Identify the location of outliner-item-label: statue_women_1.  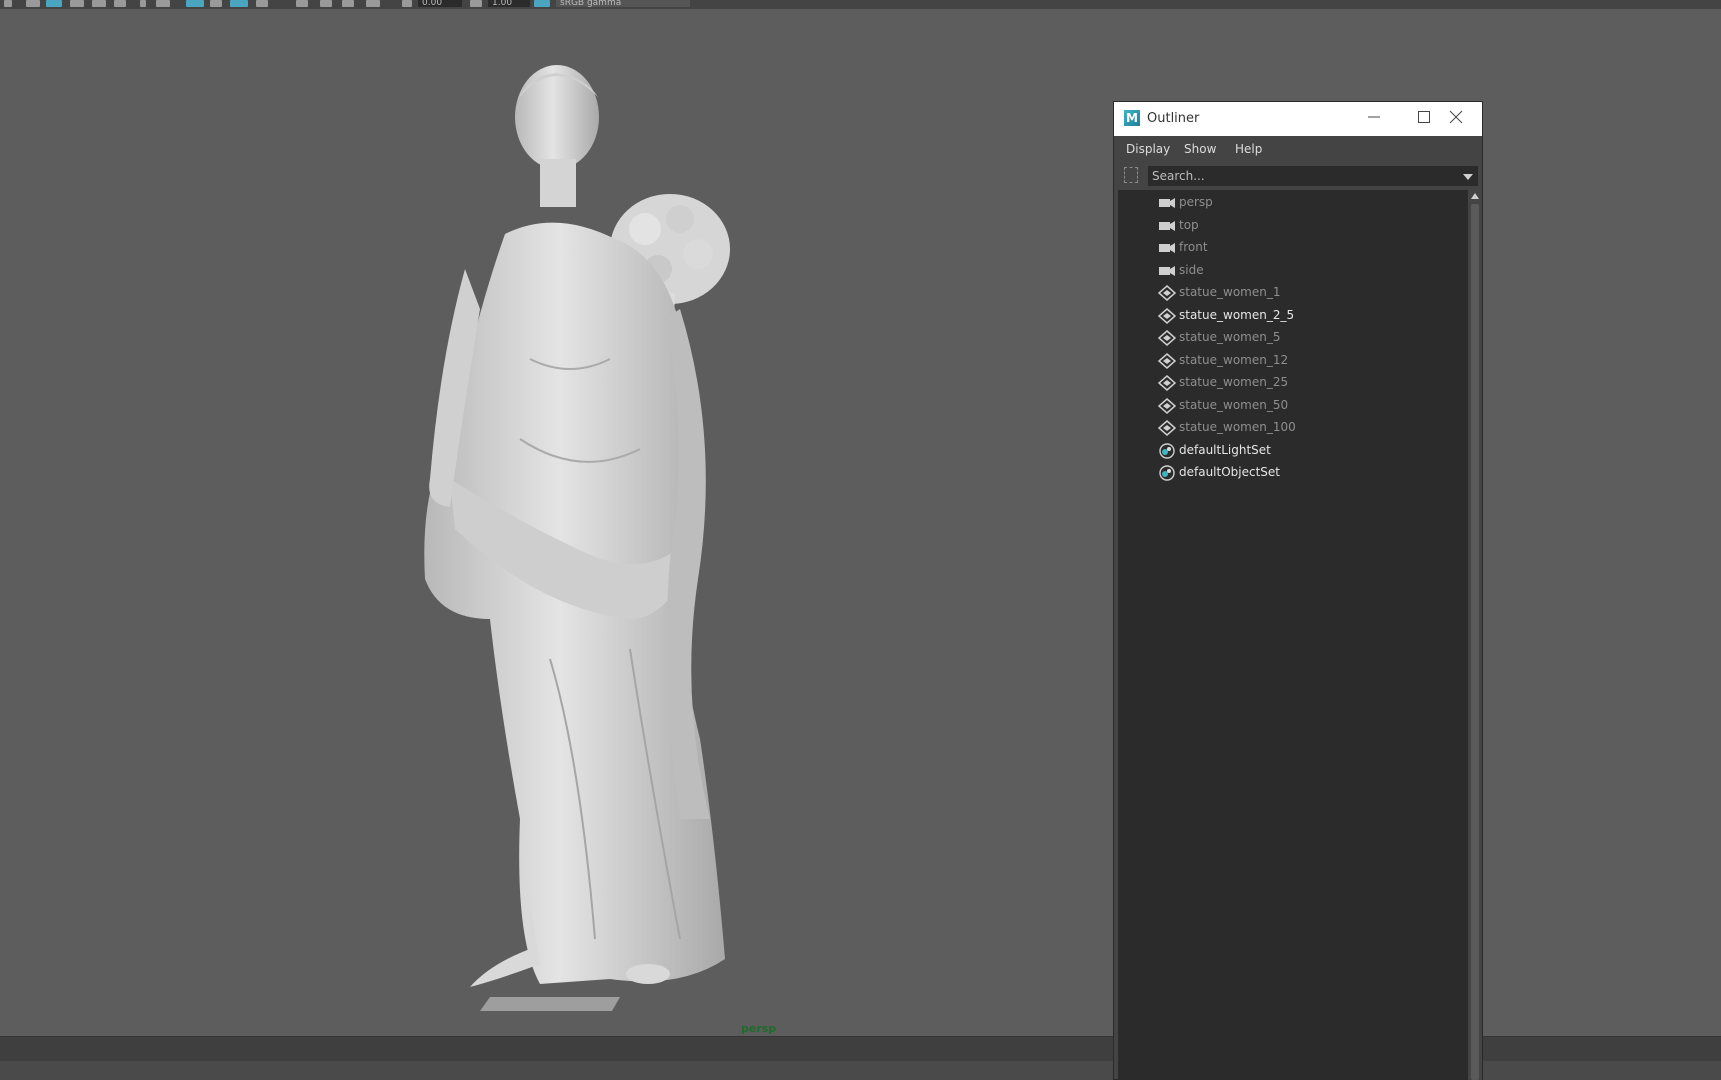
(1230, 292).